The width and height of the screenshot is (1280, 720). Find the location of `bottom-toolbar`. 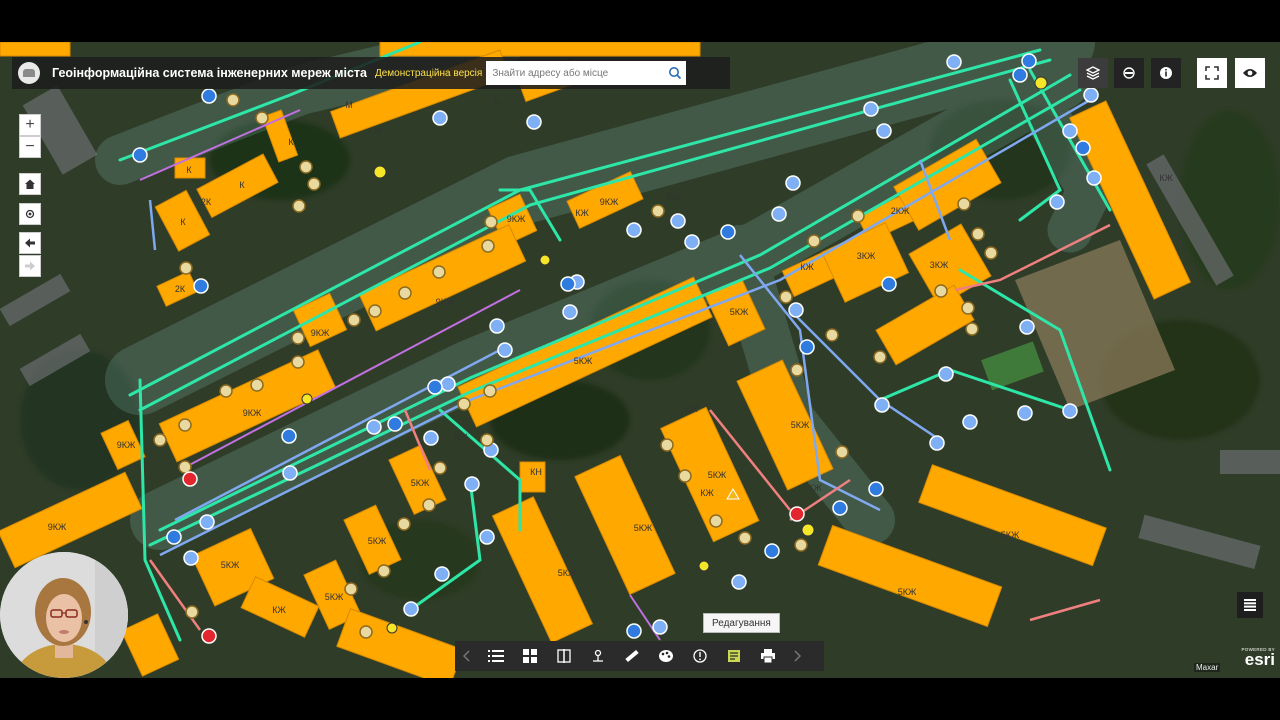

bottom-toolbar is located at coordinates (639, 656).